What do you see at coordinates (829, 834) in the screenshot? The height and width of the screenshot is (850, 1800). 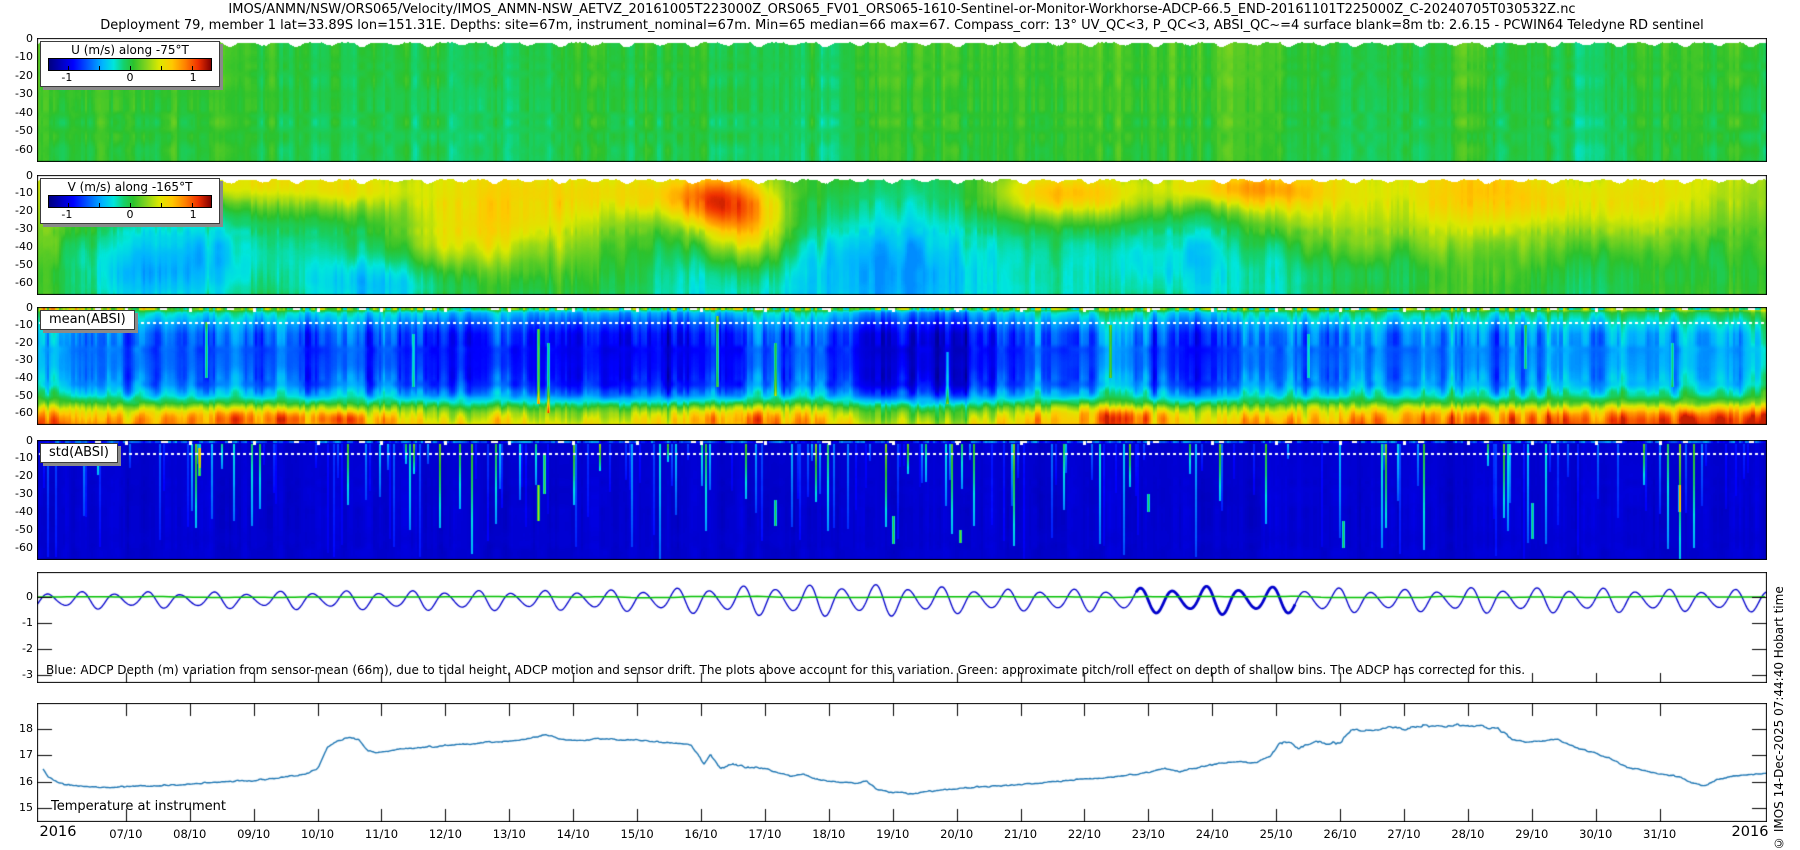 I see `x-tick-label: 18/10` at bounding box center [829, 834].